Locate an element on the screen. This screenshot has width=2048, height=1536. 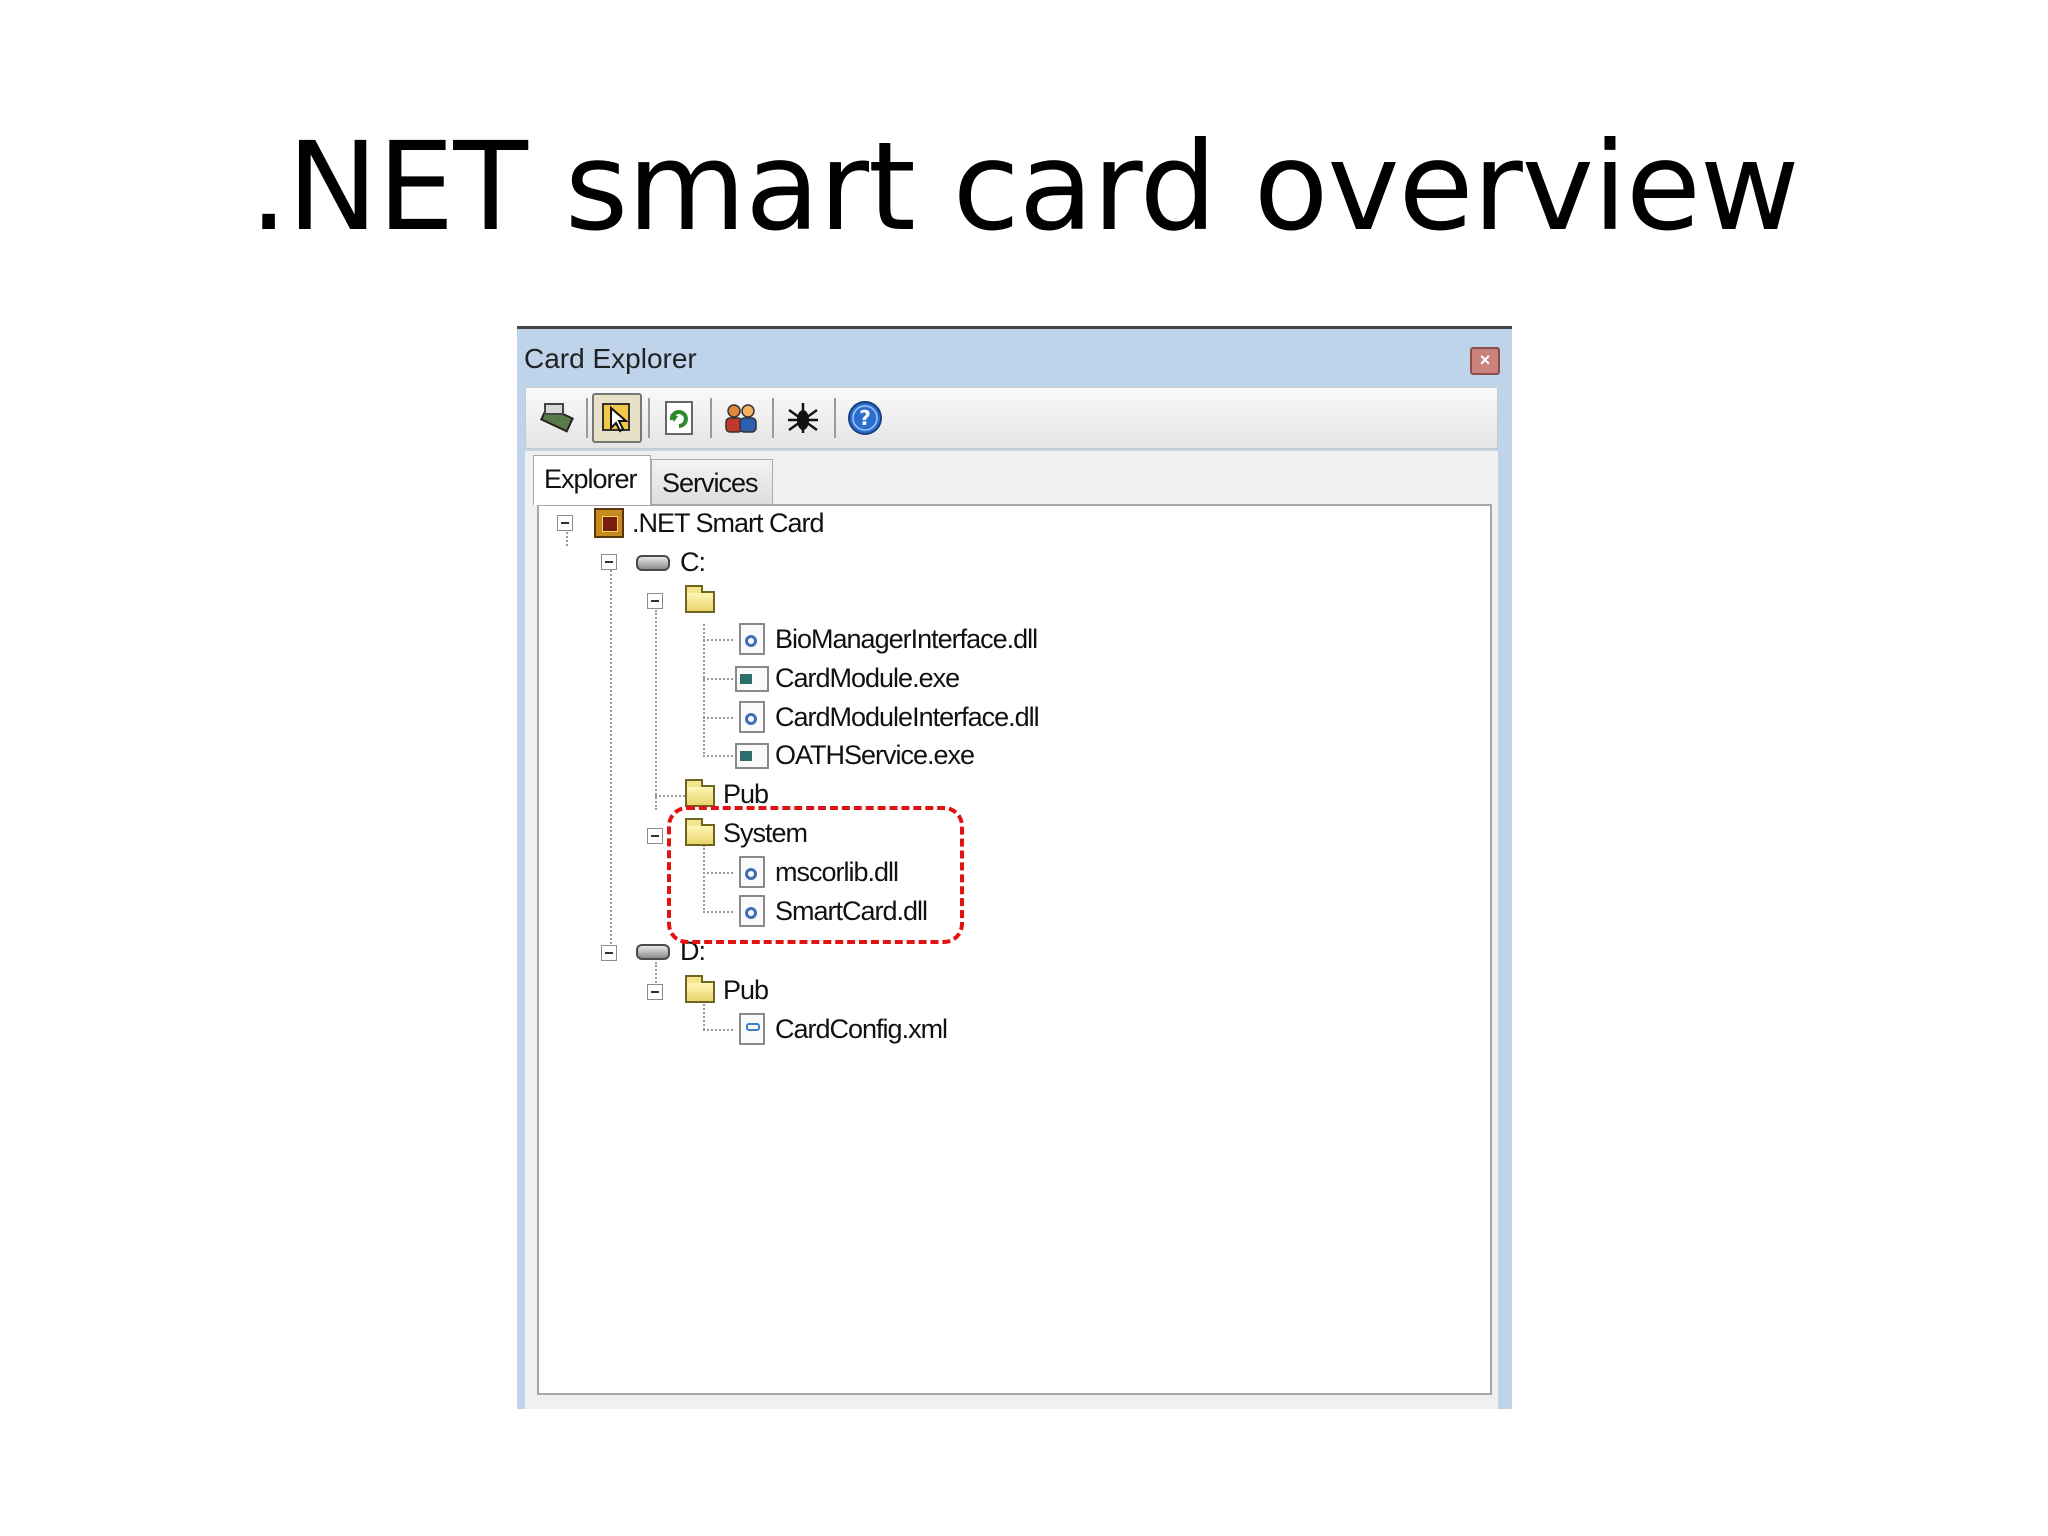
tree-node-root-folder is located at coordinates (703, 600).